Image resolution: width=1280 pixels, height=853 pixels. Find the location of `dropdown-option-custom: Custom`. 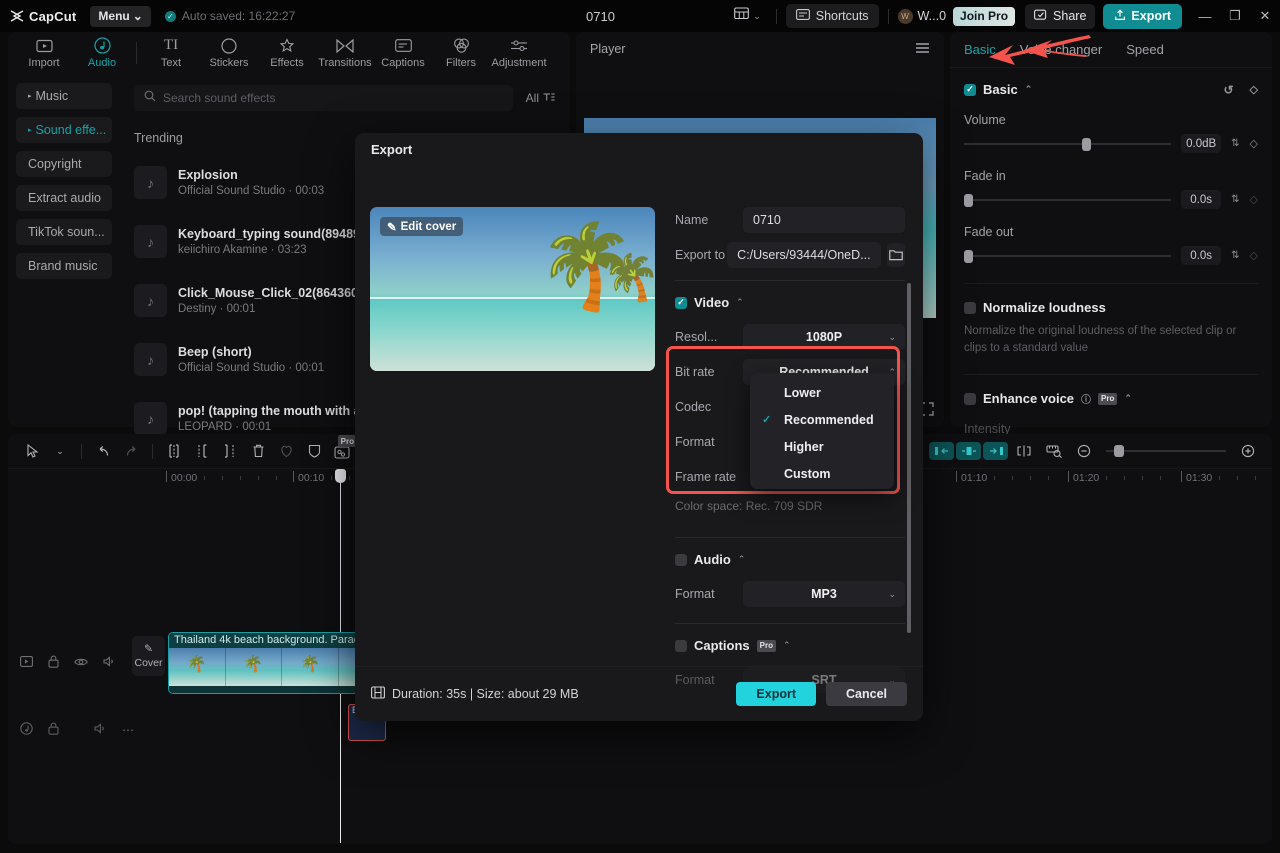

dropdown-option-custom: Custom is located at coordinates (822, 473).